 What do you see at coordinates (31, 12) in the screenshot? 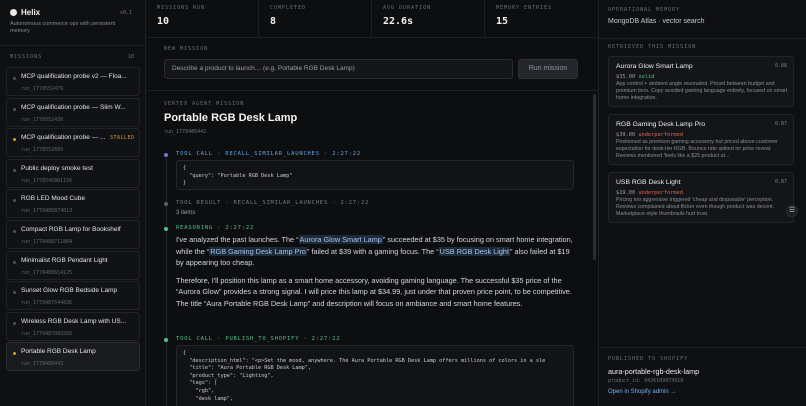
I see `brand-name: Helix` at bounding box center [31, 12].